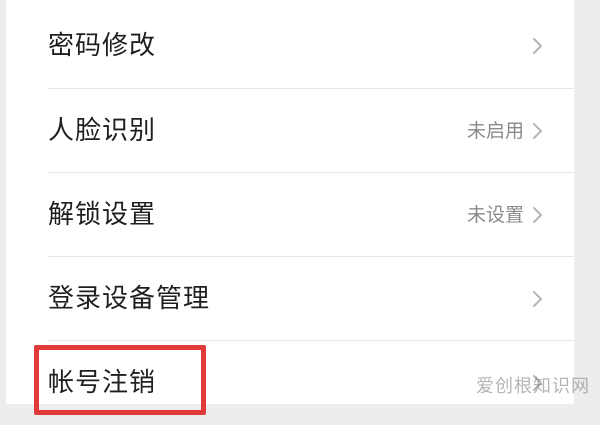  Describe the element at coordinates (495, 131) in the screenshot. I see `settings-item-status: 未启用` at that location.